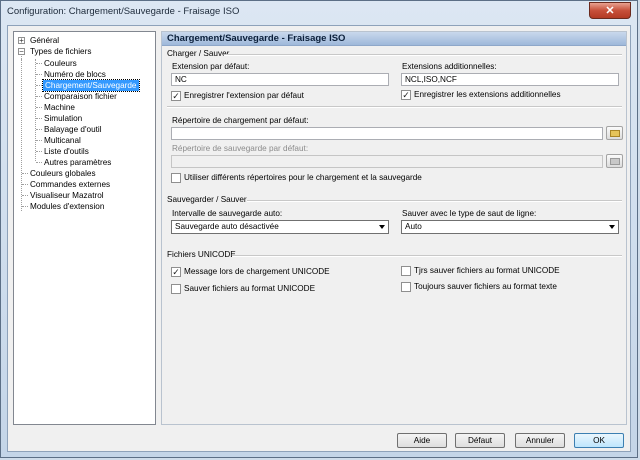 The height and width of the screenshot is (460, 640). What do you see at coordinates (201, 254) in the screenshot?
I see `group-title-unicode: Fichiers UNICODE` at bounding box center [201, 254].